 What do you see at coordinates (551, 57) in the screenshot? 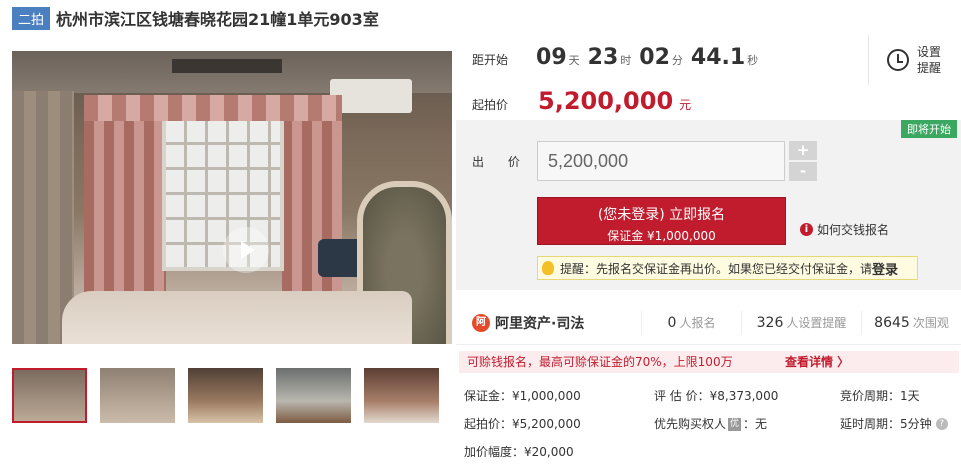
I see `countdown-days: 09` at bounding box center [551, 57].